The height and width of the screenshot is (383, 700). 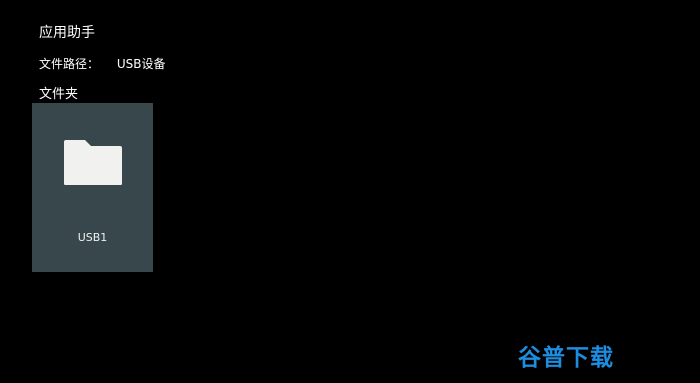 What do you see at coordinates (141, 64) in the screenshot?
I see `file-path-value: USB设备` at bounding box center [141, 64].